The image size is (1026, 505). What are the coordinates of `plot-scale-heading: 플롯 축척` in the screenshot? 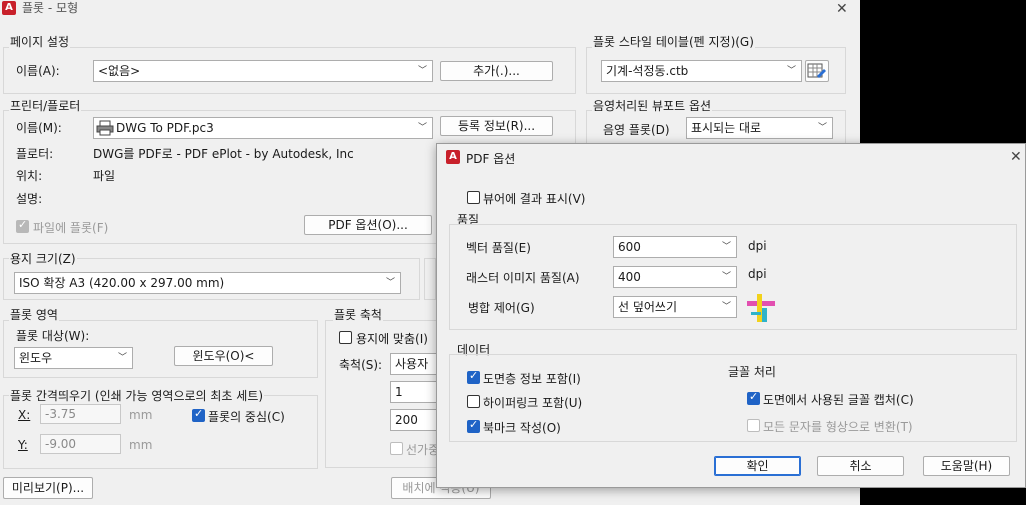 It's located at (358, 314).